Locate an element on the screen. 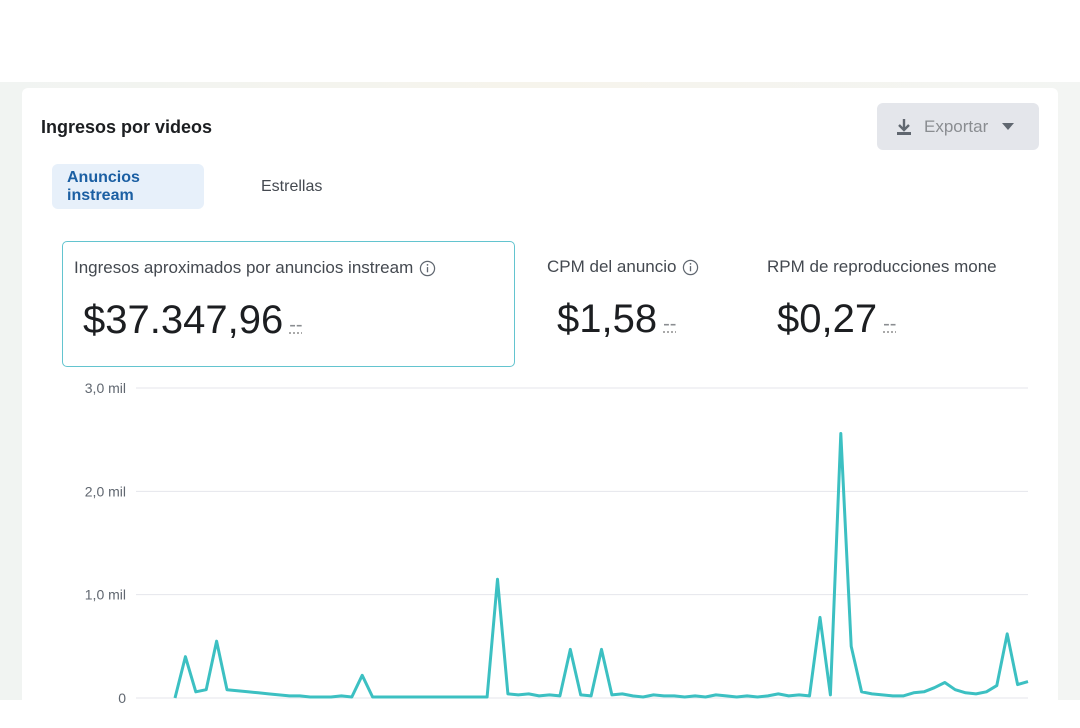 Image resolution: width=1080 pixels, height=728 pixels. metric-value-row: $0,27 -- is located at coordinates (836, 319).